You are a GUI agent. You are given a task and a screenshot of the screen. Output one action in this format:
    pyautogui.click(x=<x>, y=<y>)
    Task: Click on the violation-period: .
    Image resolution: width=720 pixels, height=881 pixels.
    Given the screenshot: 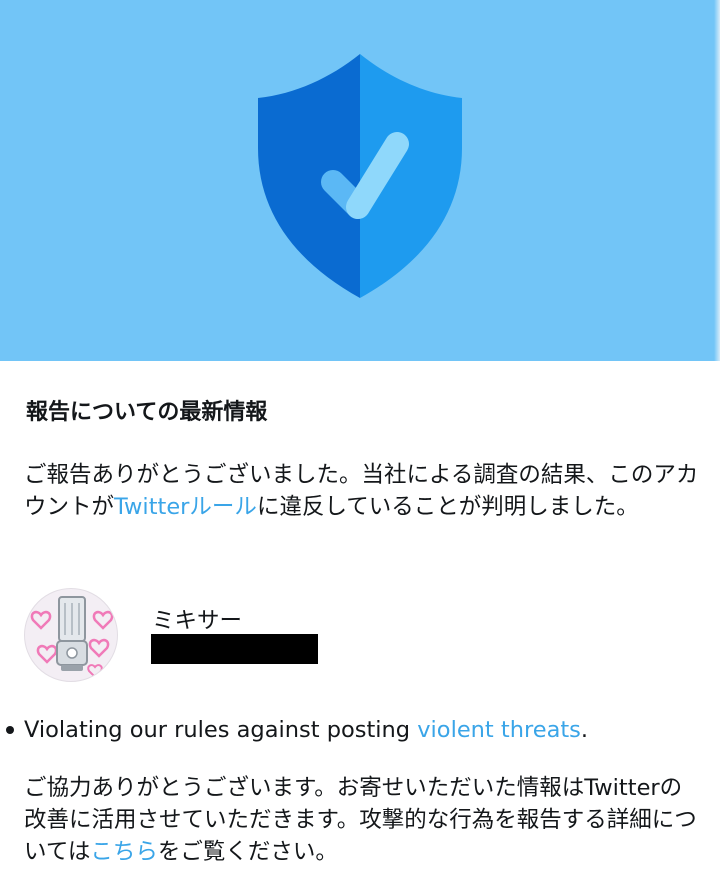 What is the action you would take?
    pyautogui.click(x=584, y=730)
    